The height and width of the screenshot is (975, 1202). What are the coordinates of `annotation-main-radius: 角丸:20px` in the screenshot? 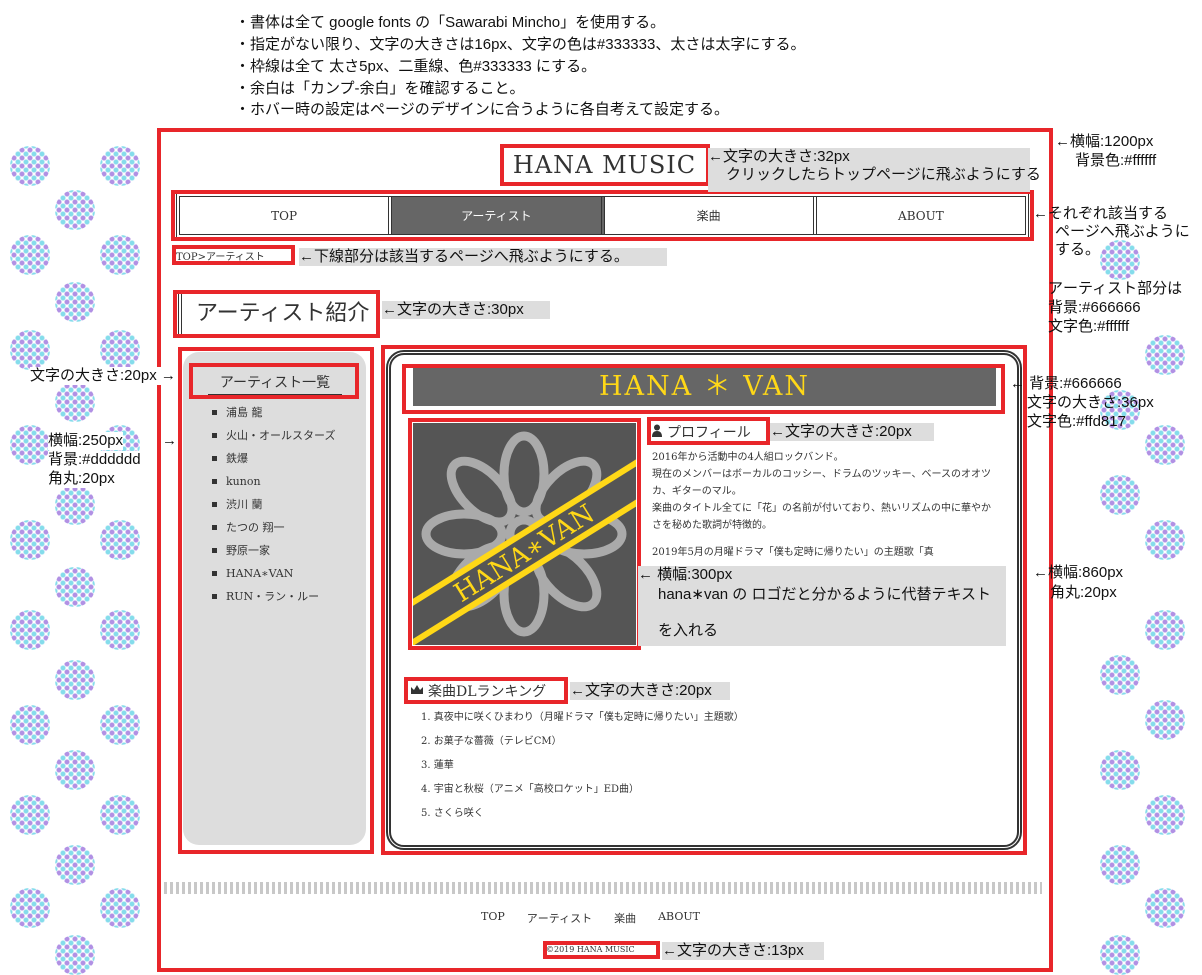 It's located at (1083, 592).